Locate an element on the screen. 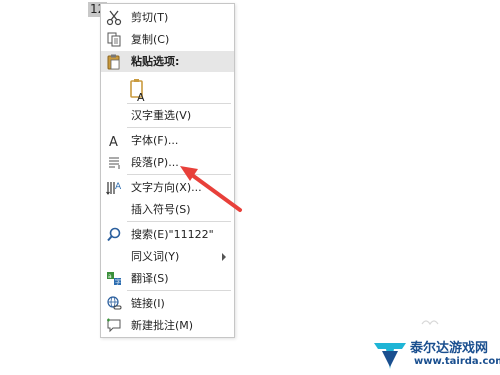  logo-url-text: www.tairda.com is located at coordinates (457, 361).